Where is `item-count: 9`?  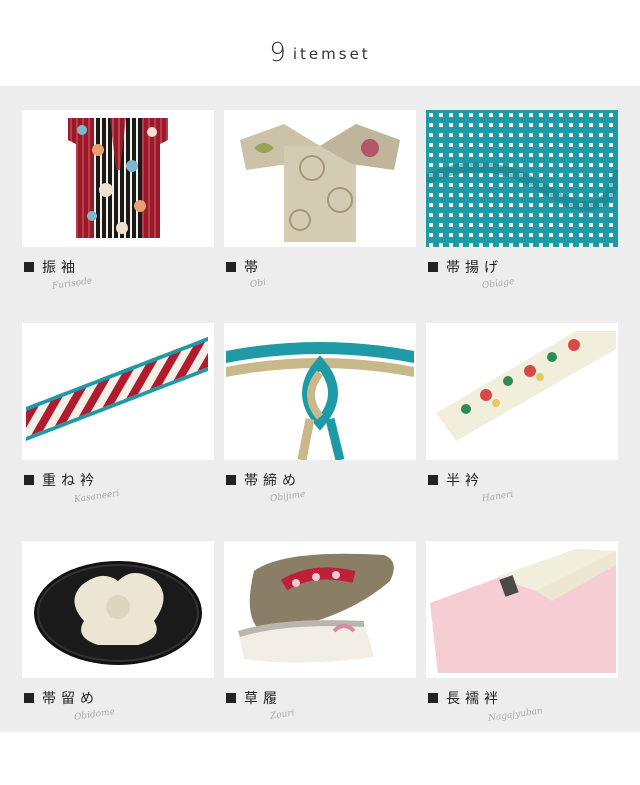
item-count: 9 is located at coordinates (279, 53).